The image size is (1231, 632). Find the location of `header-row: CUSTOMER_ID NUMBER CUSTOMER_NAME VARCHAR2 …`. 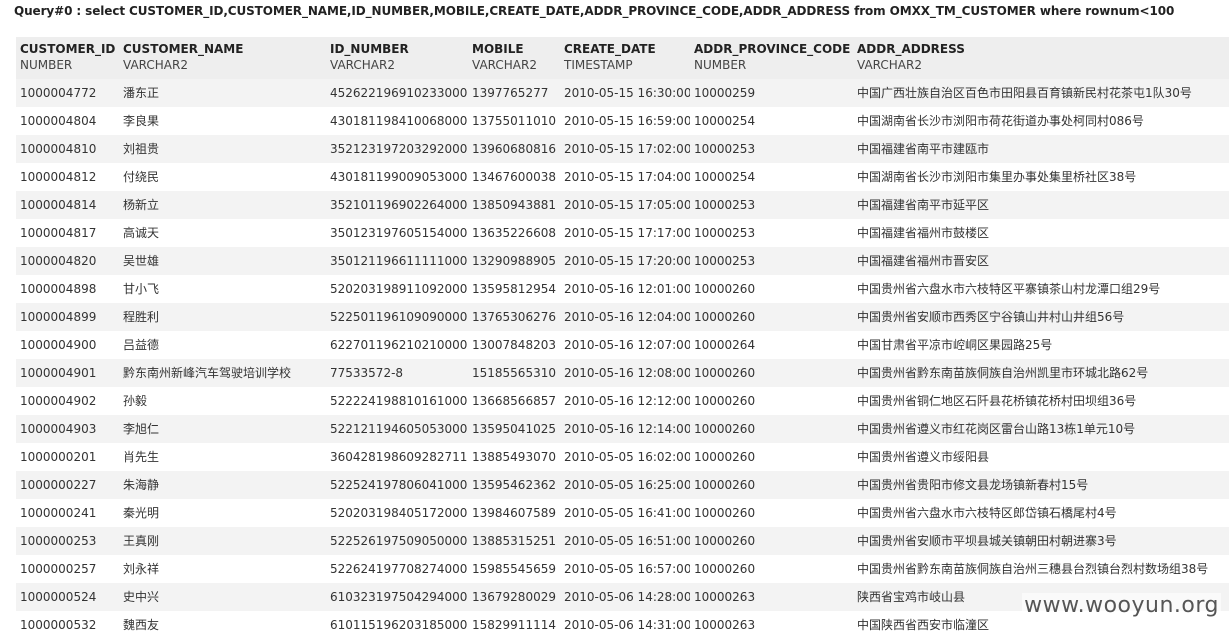

header-row: CUSTOMER_ID NUMBER CUSTOMER_NAME VARCHAR2 … is located at coordinates (622, 58).